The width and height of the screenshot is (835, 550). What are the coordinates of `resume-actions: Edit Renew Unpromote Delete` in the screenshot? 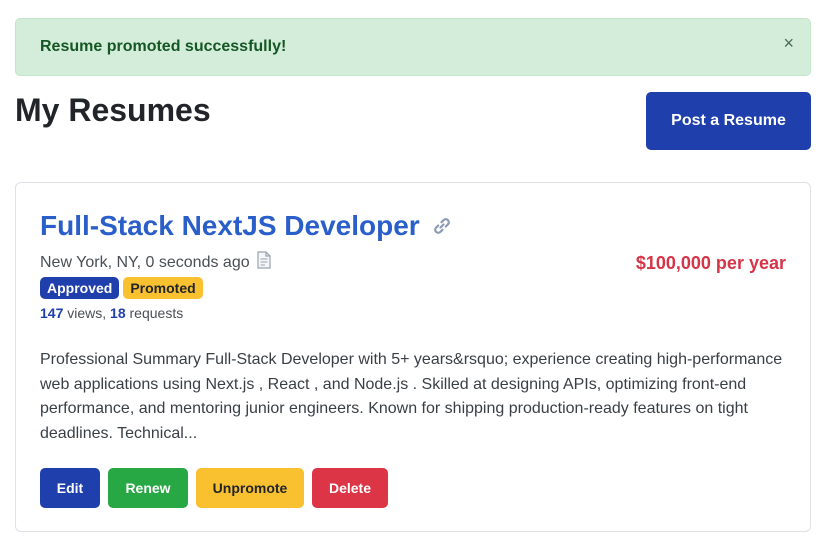 It's located at (214, 488).